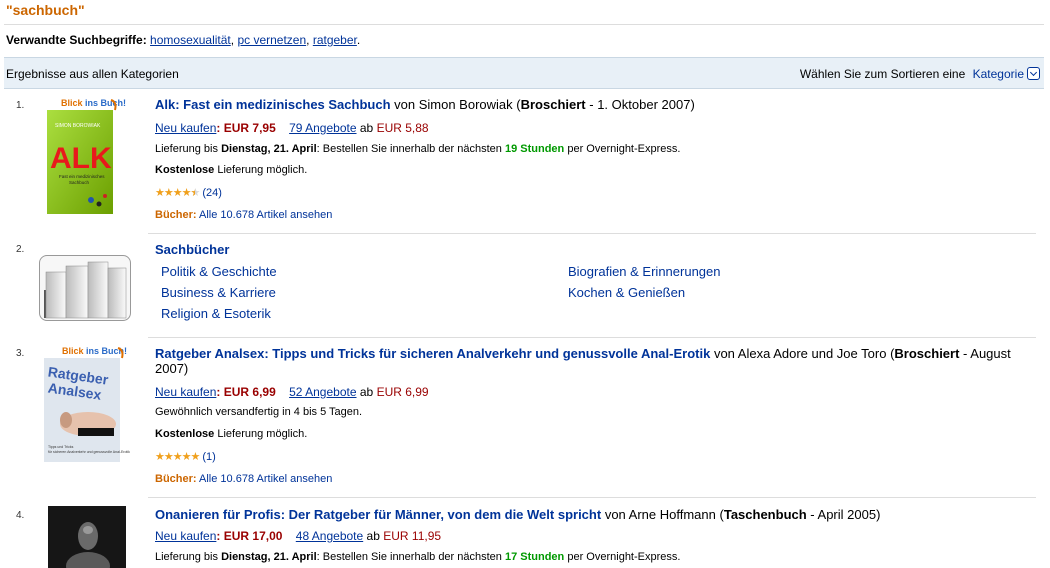 The height and width of the screenshot is (568, 1050). I want to click on result-number: 2., so click(20, 249).